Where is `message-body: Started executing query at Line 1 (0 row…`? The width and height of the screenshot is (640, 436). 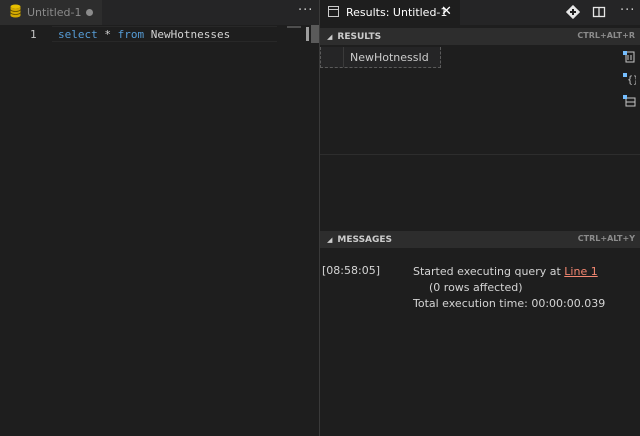 message-body: Started executing query at Line 1 (0 row… is located at coordinates (524, 288).